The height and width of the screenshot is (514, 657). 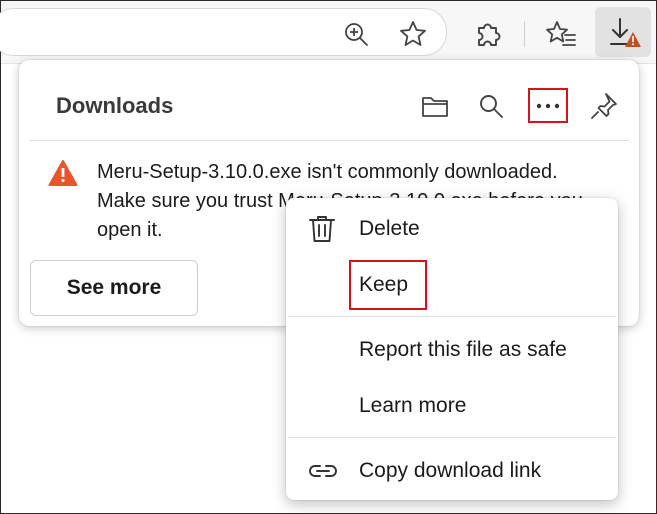 I want to click on browser-toolbar, so click(x=328, y=32).